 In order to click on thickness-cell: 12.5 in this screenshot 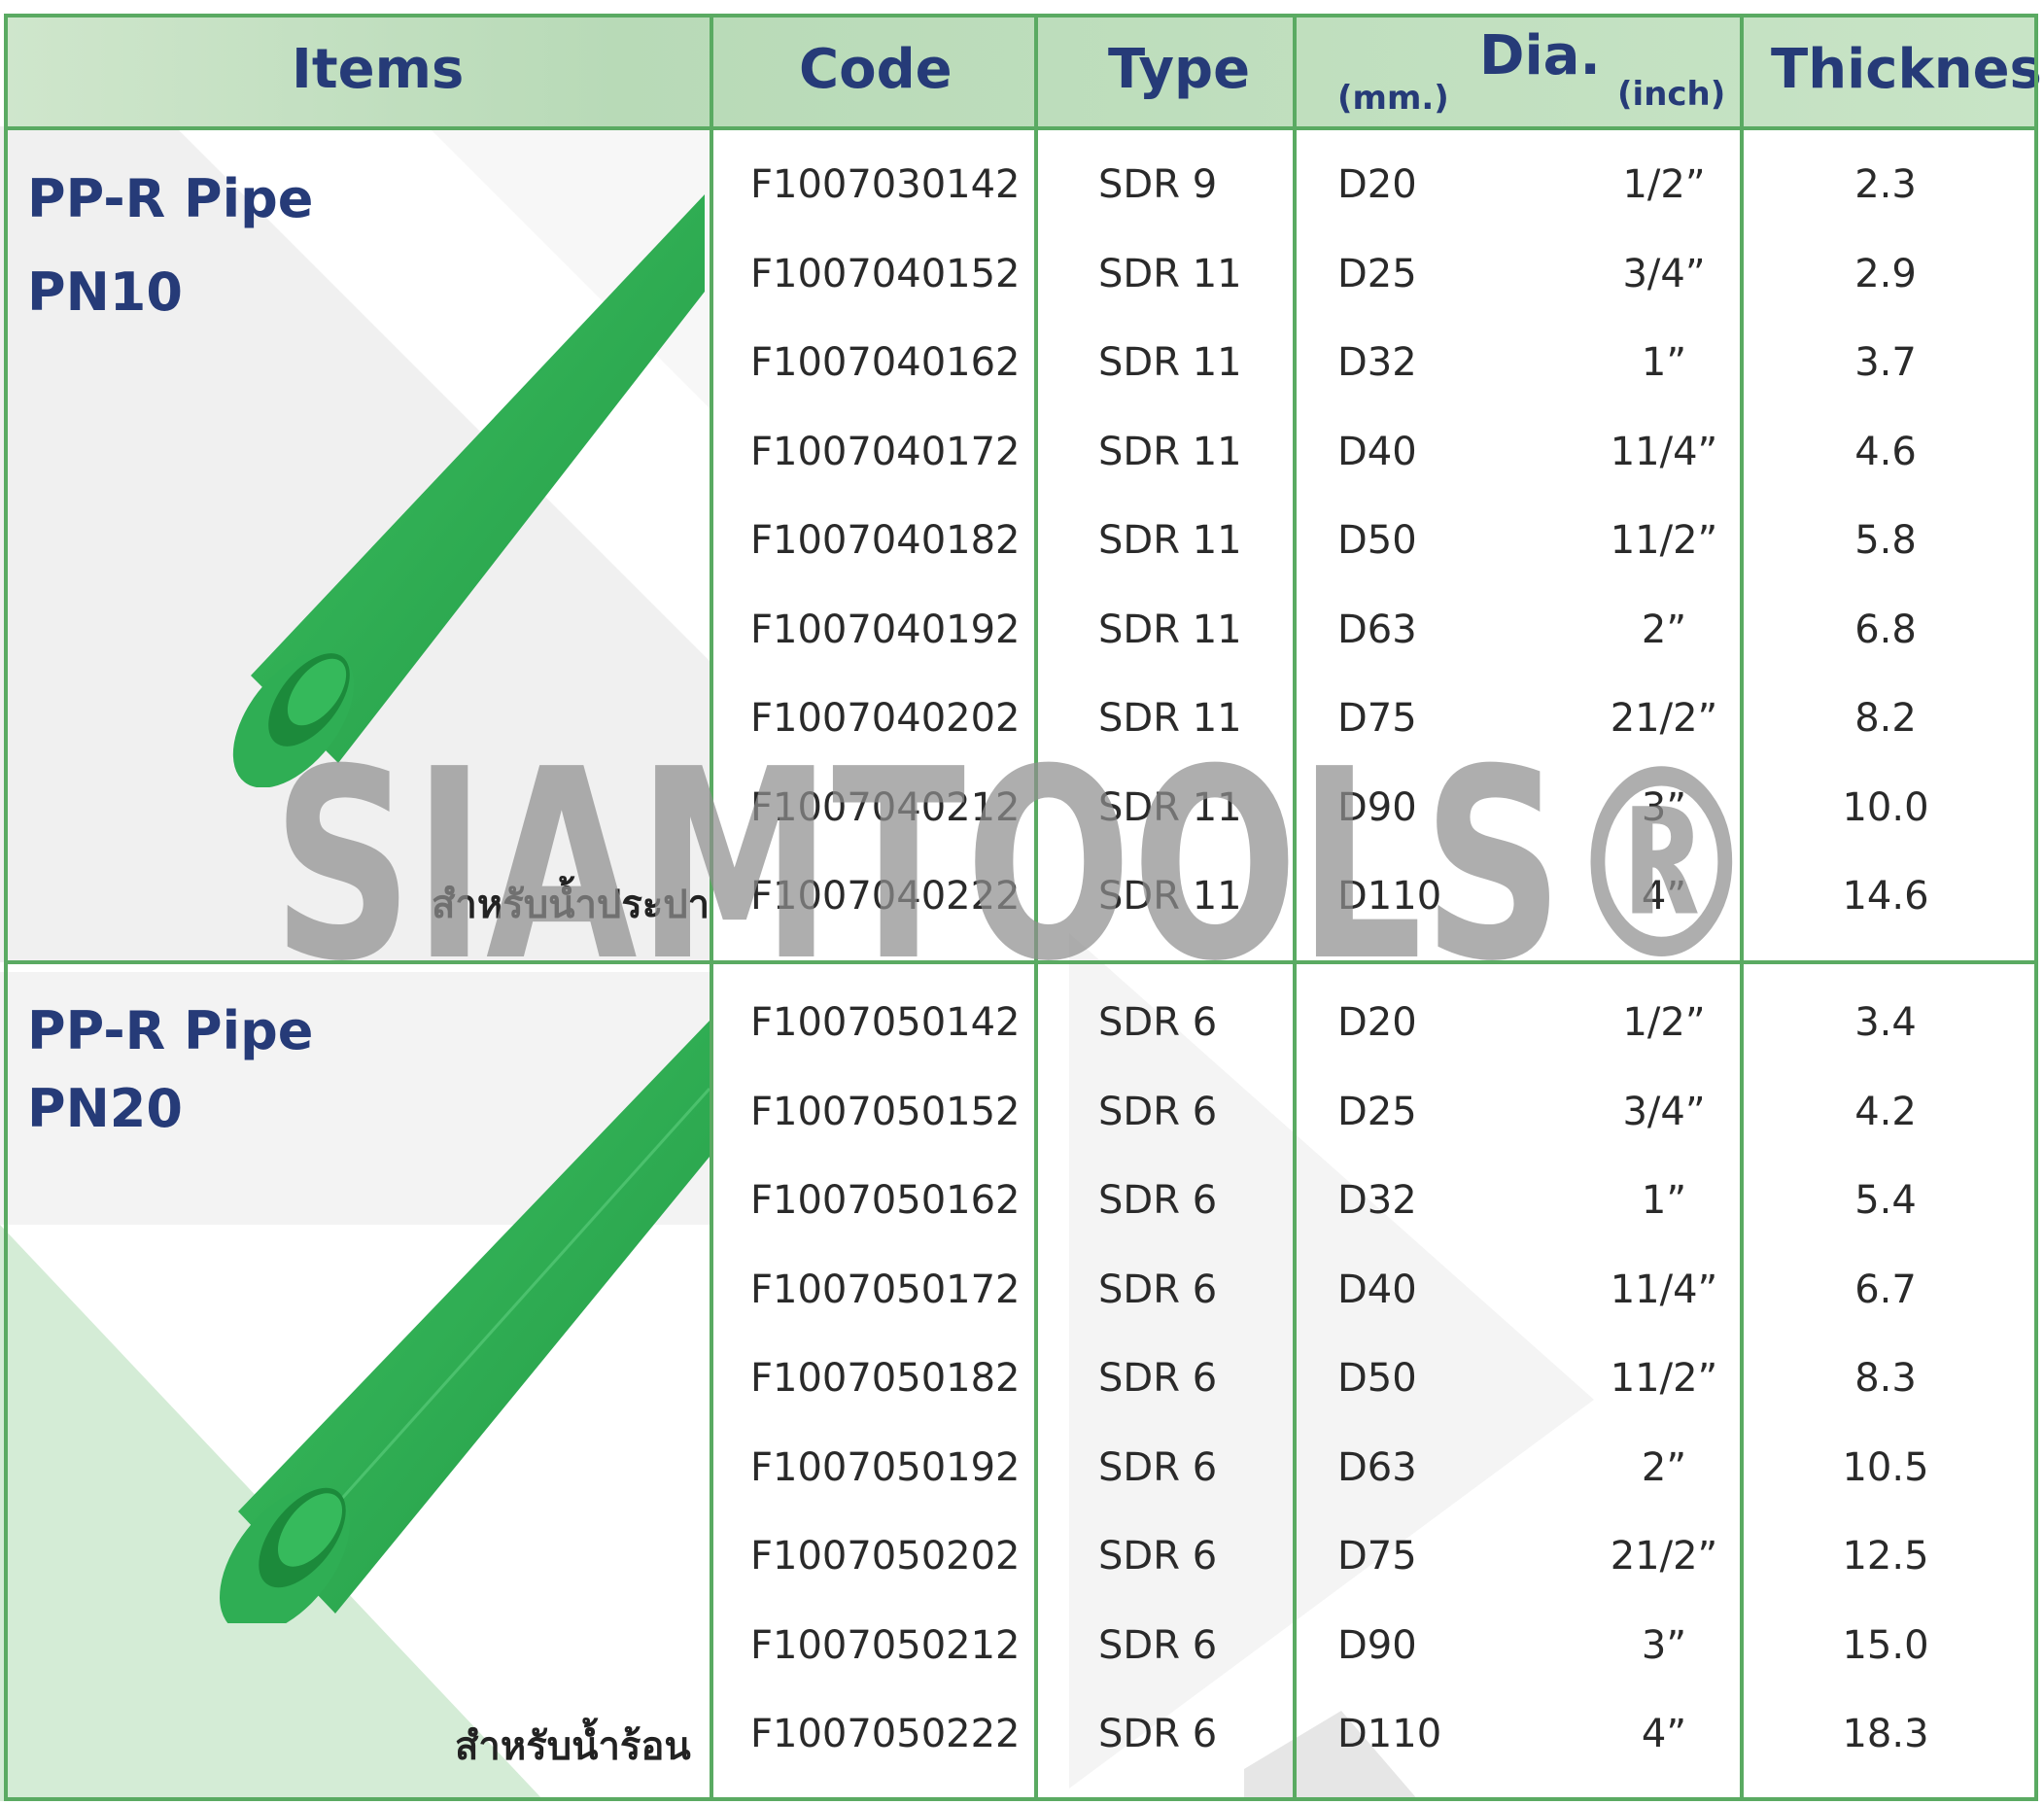, I will do `click(1886, 1556)`.